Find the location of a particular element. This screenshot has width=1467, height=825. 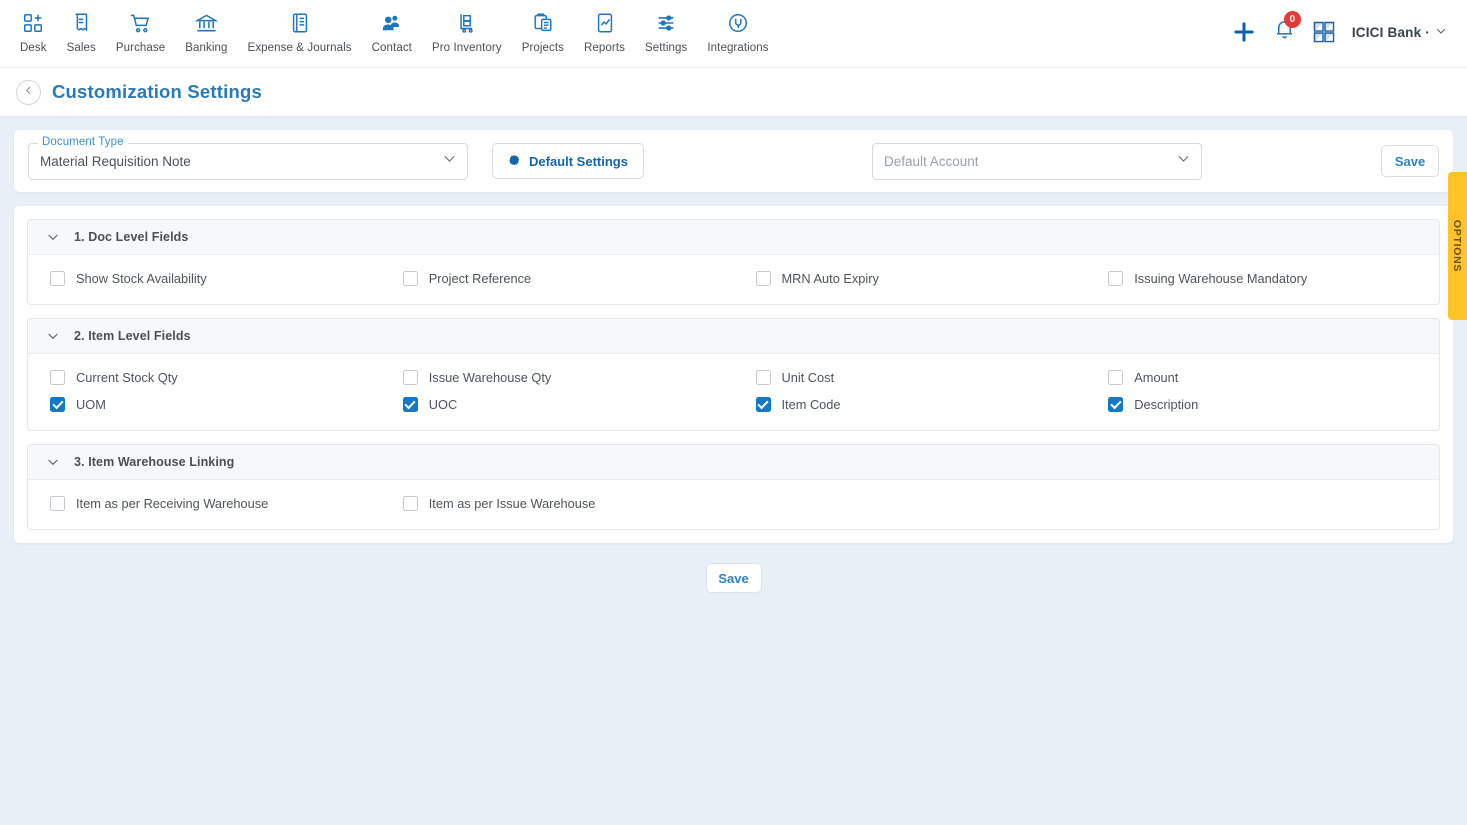

banking-bank-icon is located at coordinates (206, 23).